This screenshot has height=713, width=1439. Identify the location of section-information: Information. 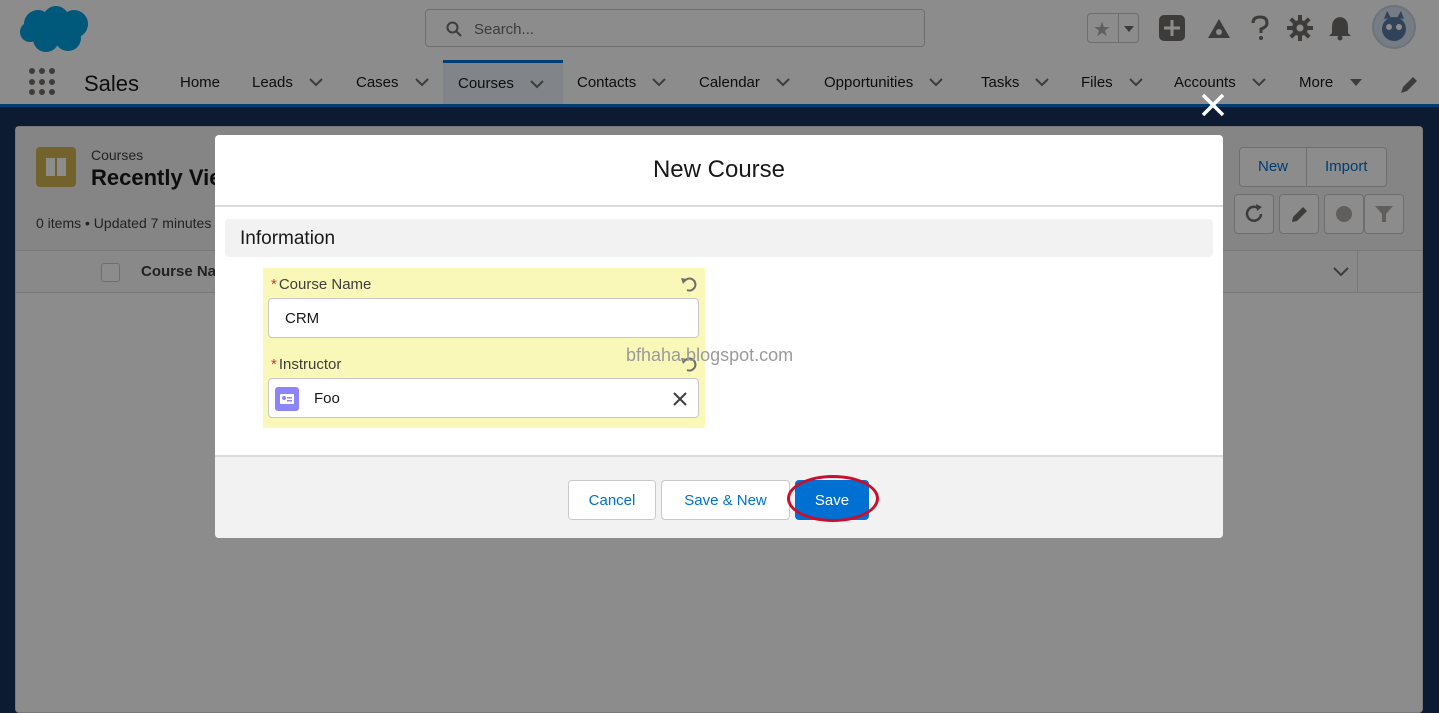
(719, 238).